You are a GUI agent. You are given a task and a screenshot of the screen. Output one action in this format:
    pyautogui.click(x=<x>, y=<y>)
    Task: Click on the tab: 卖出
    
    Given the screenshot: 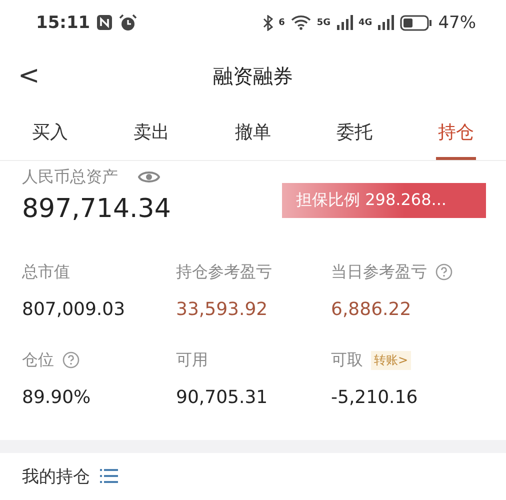 What is the action you would take?
    pyautogui.click(x=152, y=133)
    